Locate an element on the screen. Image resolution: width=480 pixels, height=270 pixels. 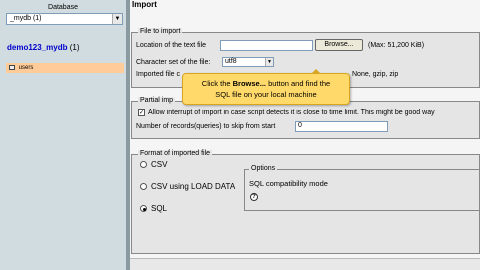
database-link: demo123_mydb (1) is located at coordinates (43, 47).